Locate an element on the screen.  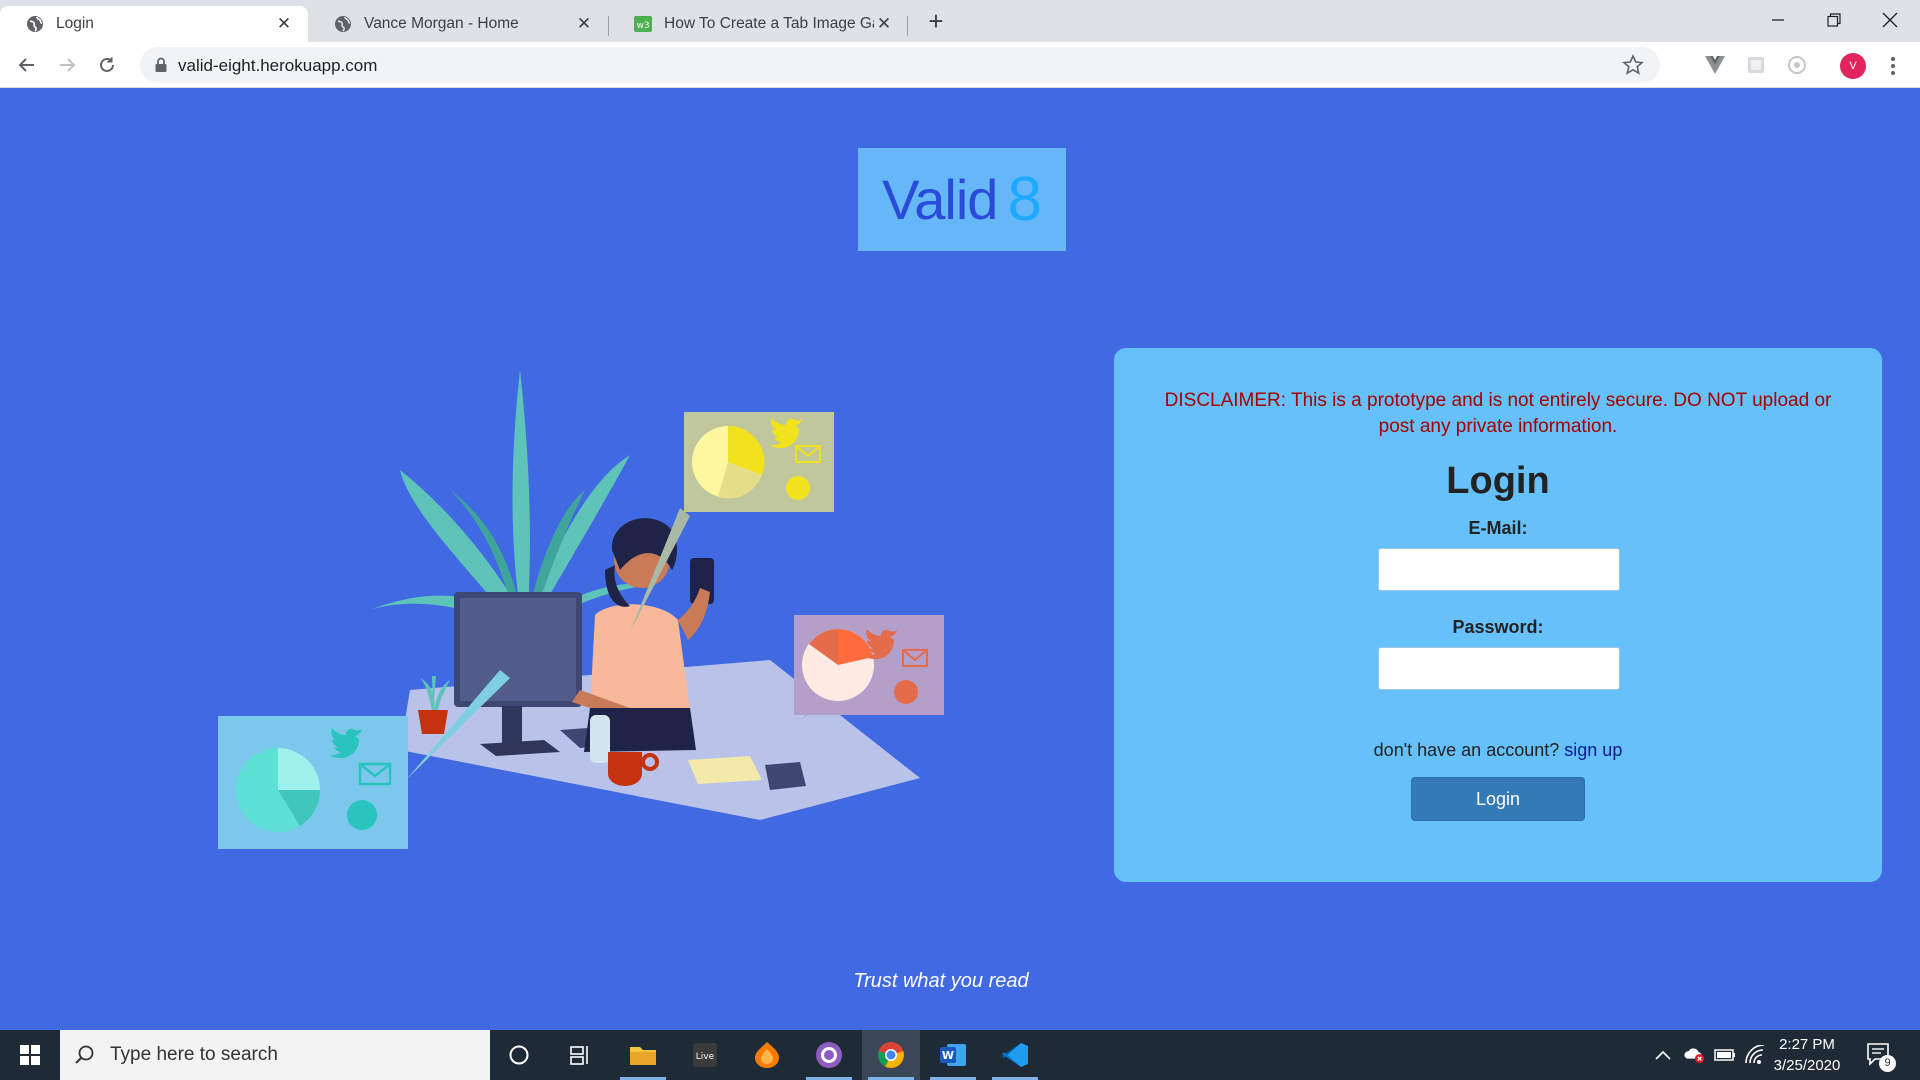
password-field is located at coordinates (1499, 668).